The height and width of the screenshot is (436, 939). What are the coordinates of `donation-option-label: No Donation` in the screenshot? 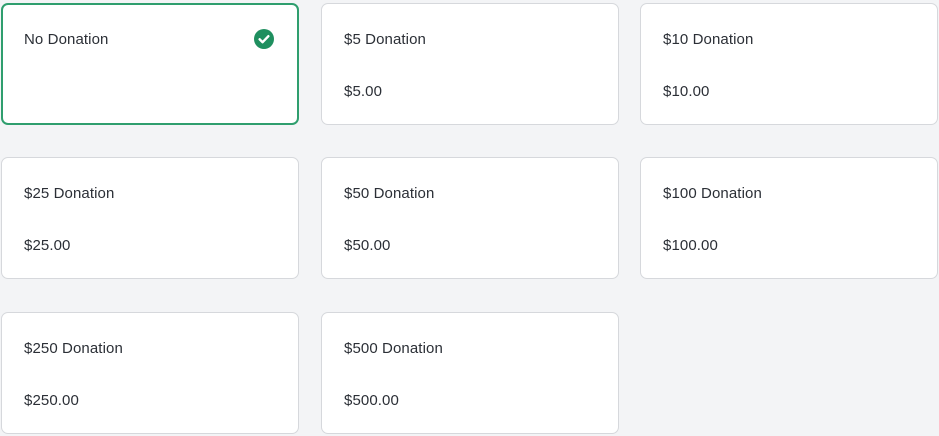 It's located at (66, 39).